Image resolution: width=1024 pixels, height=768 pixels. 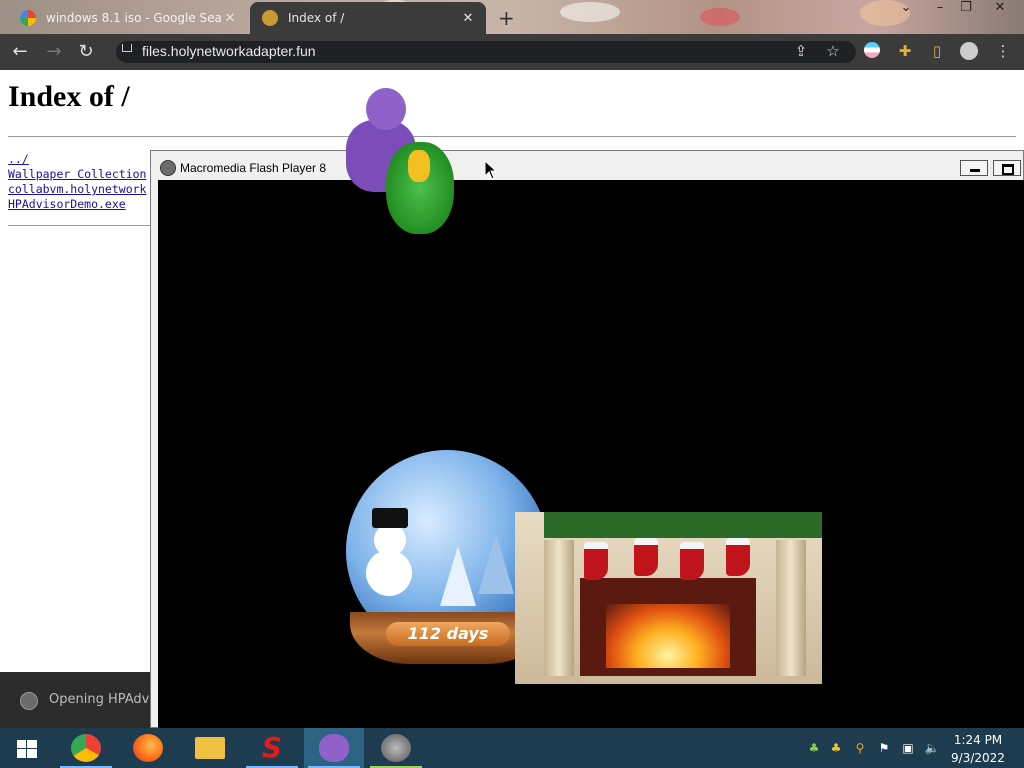 What do you see at coordinates (127, 48) in the screenshot?
I see `lock-icon` at bounding box center [127, 48].